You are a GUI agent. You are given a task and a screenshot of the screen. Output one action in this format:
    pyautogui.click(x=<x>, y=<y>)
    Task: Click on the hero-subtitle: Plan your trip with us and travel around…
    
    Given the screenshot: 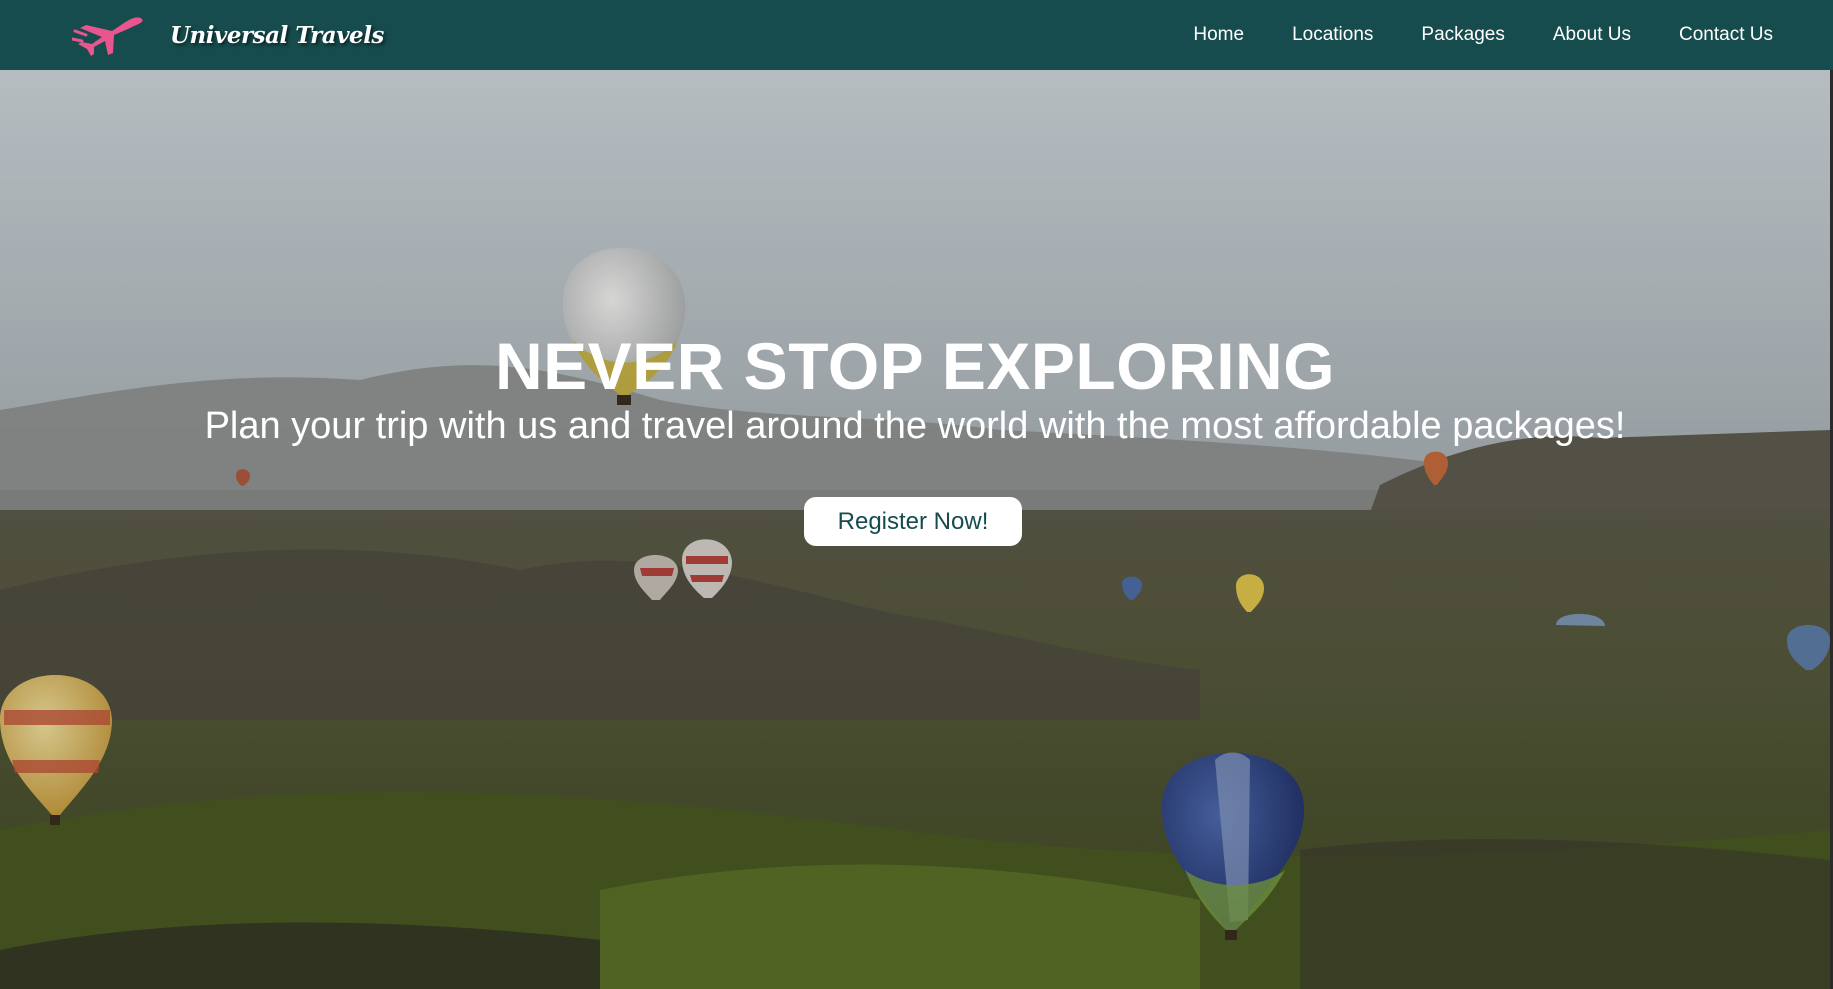 What is the action you would take?
    pyautogui.click(x=915, y=426)
    